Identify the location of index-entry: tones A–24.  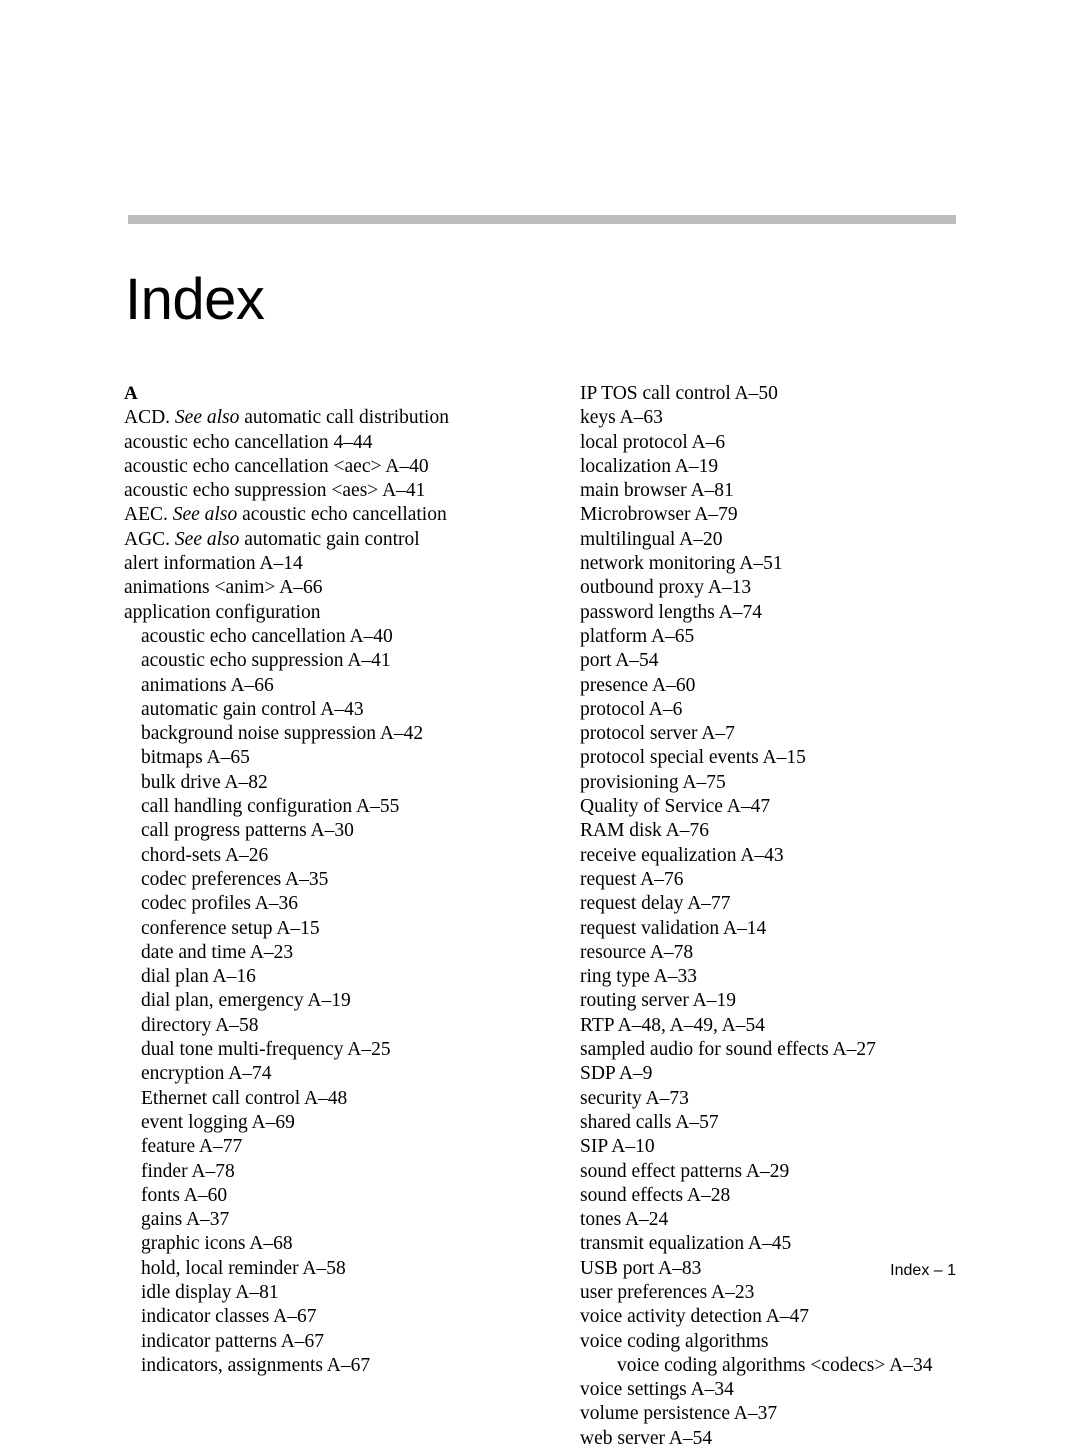
(795, 1220).